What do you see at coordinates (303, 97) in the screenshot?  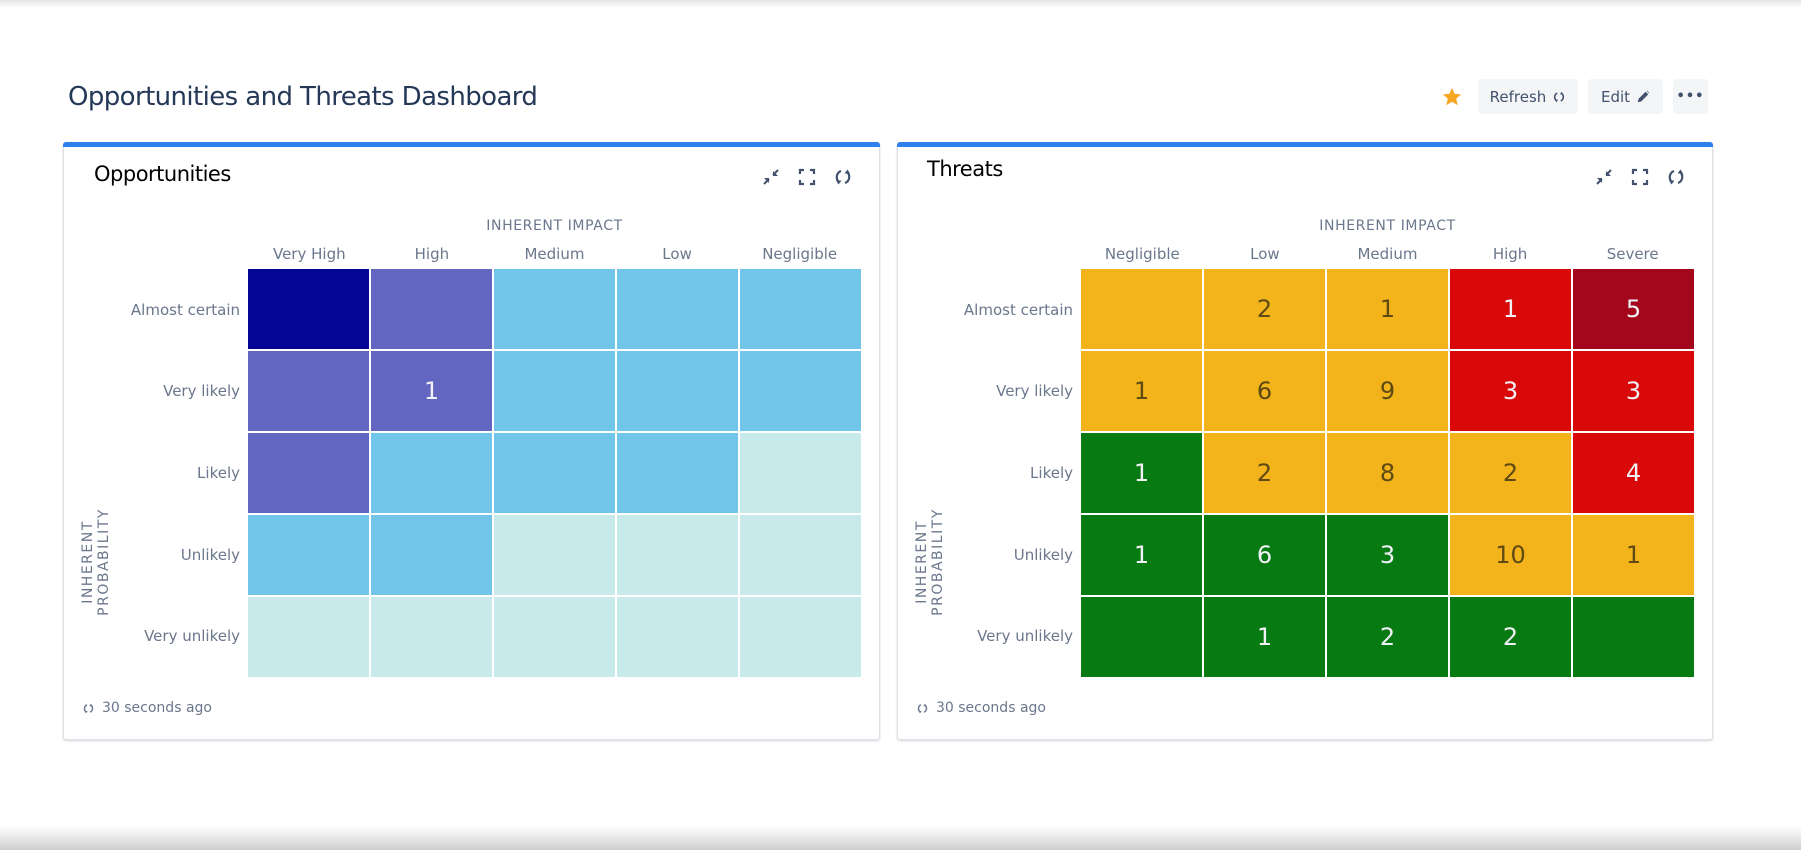 I see `page-title: Opportunities and Threats Dashboard` at bounding box center [303, 97].